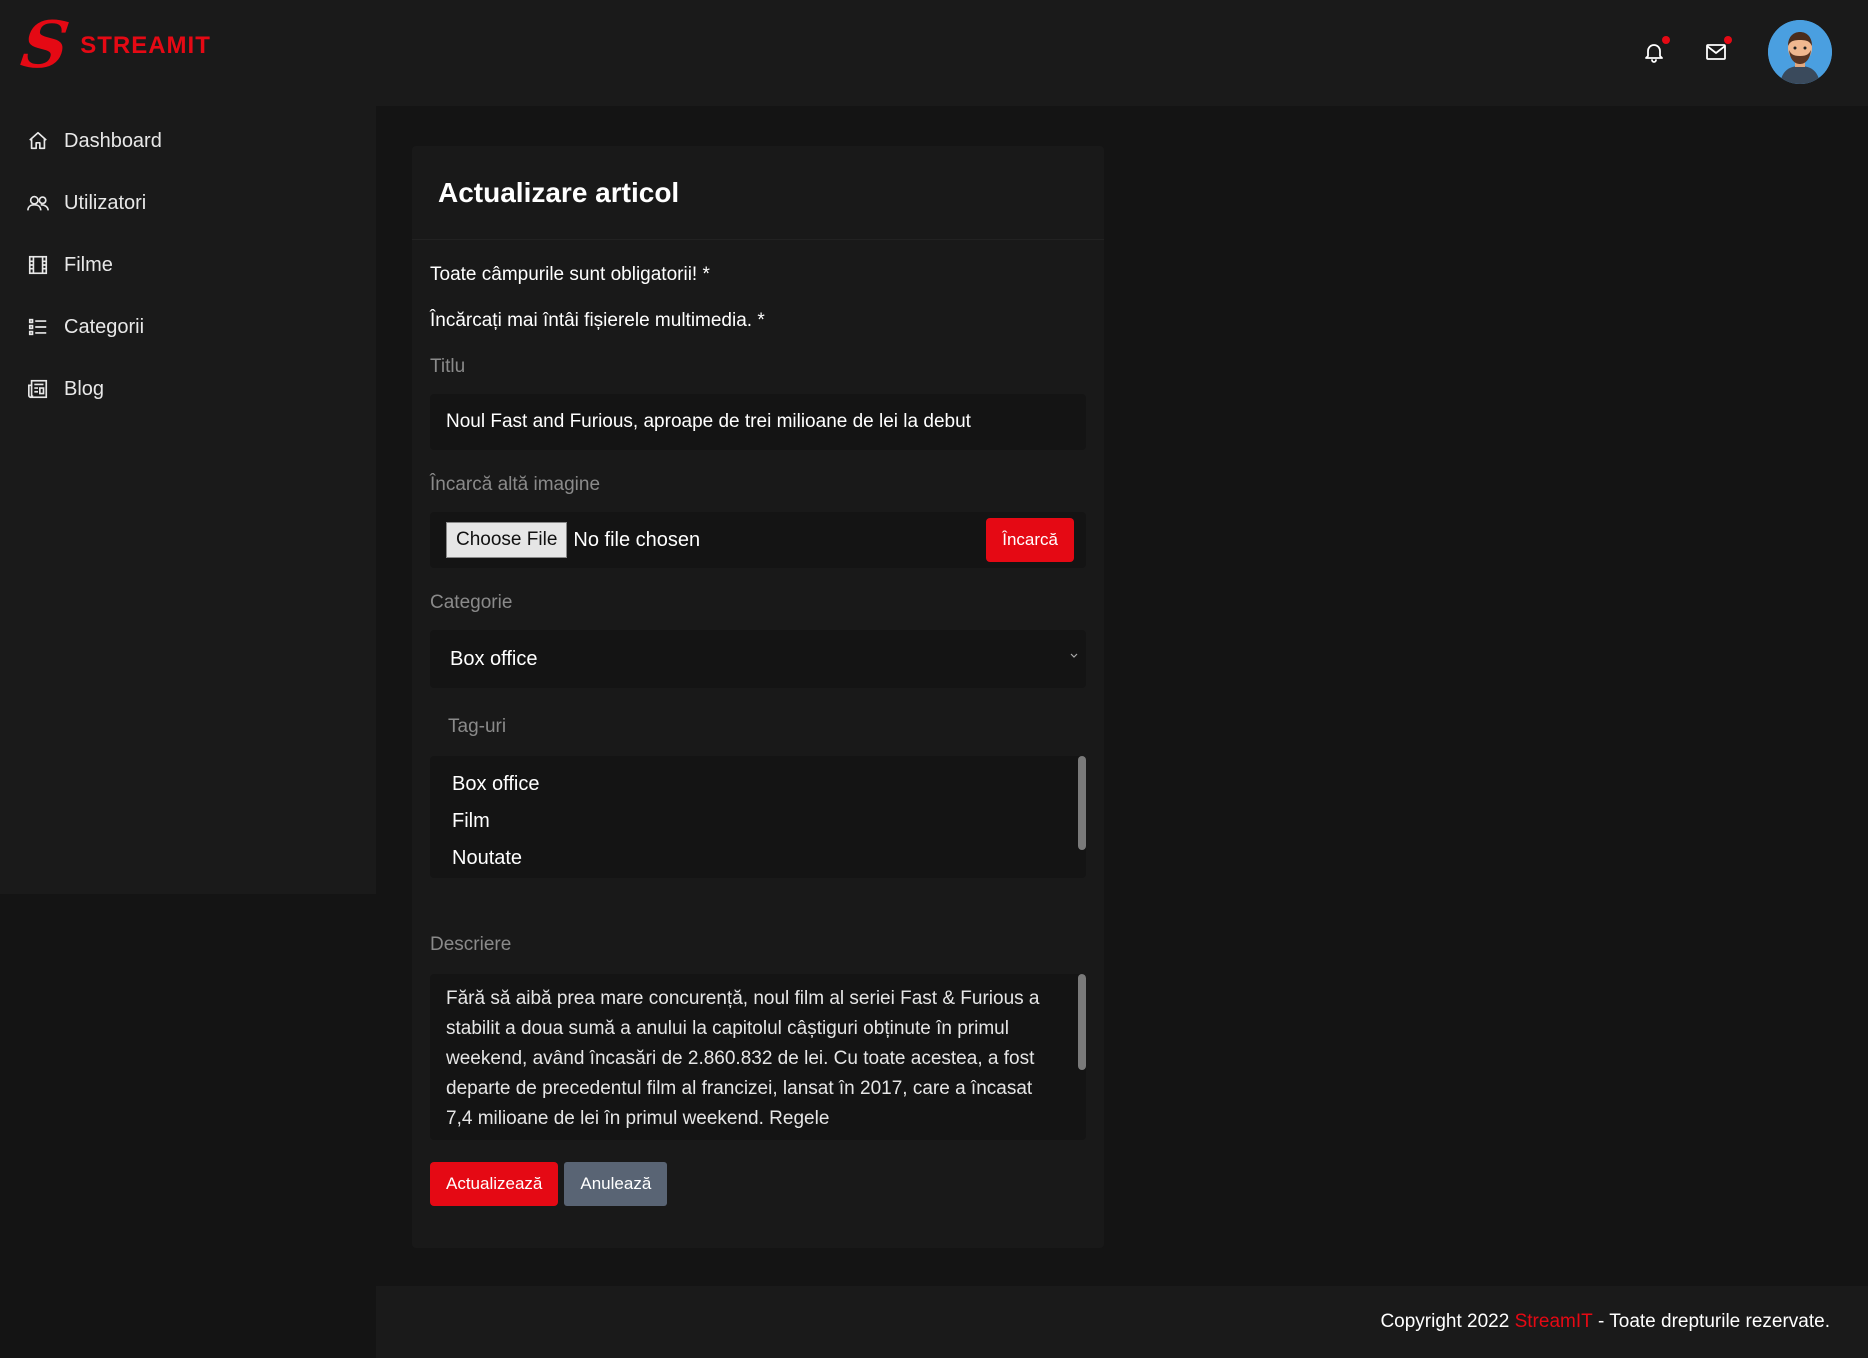 The width and height of the screenshot is (1868, 1358). What do you see at coordinates (471, 602) in the screenshot?
I see `category-label: Categorie` at bounding box center [471, 602].